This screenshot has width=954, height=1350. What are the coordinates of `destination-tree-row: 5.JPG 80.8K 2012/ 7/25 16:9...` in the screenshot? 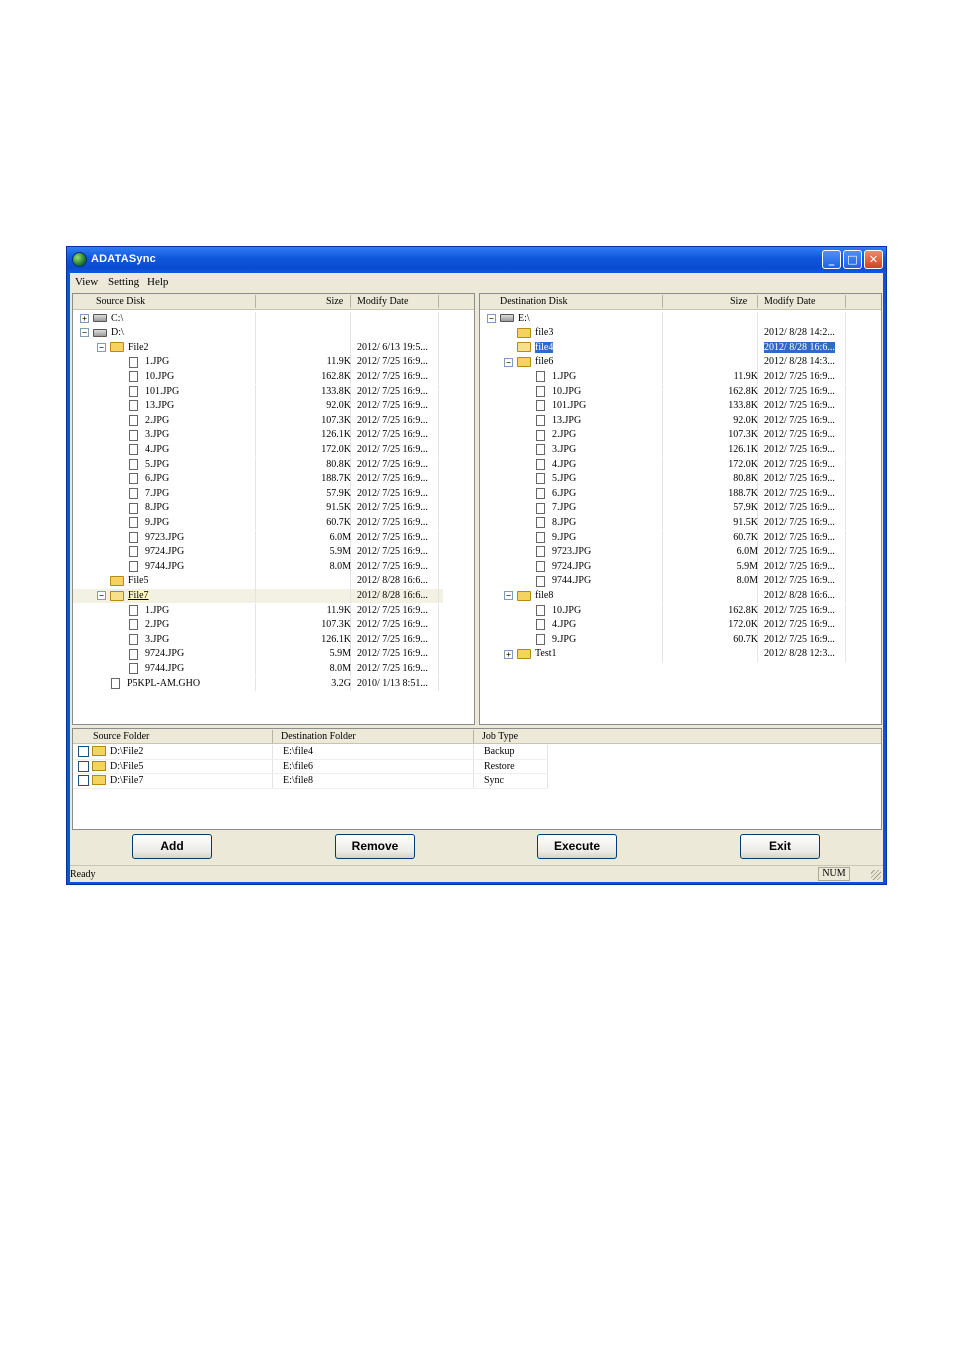 It's located at (665, 479).